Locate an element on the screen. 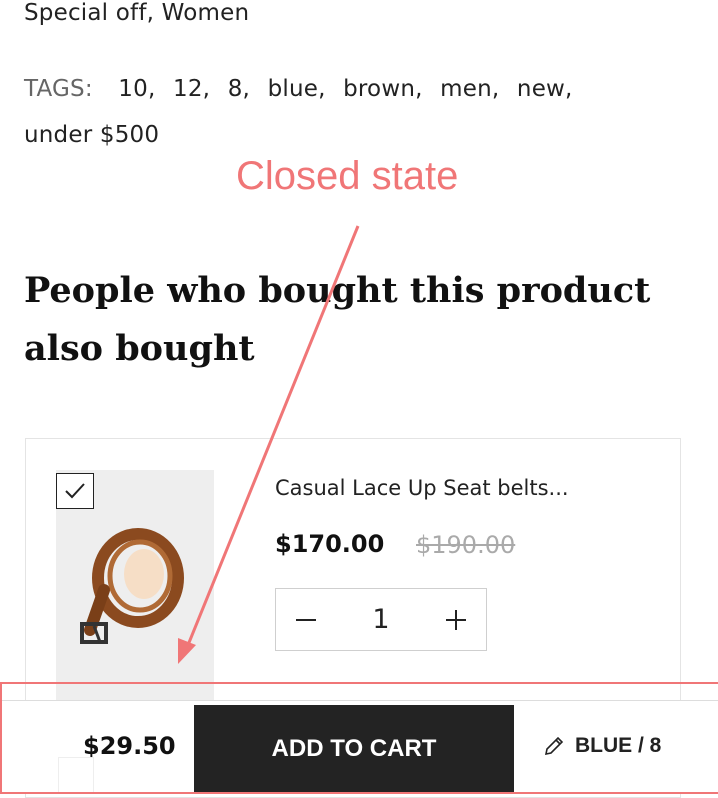 The height and width of the screenshot is (798, 718). product-categories: Special off, Women is located at coordinates (137, 13).